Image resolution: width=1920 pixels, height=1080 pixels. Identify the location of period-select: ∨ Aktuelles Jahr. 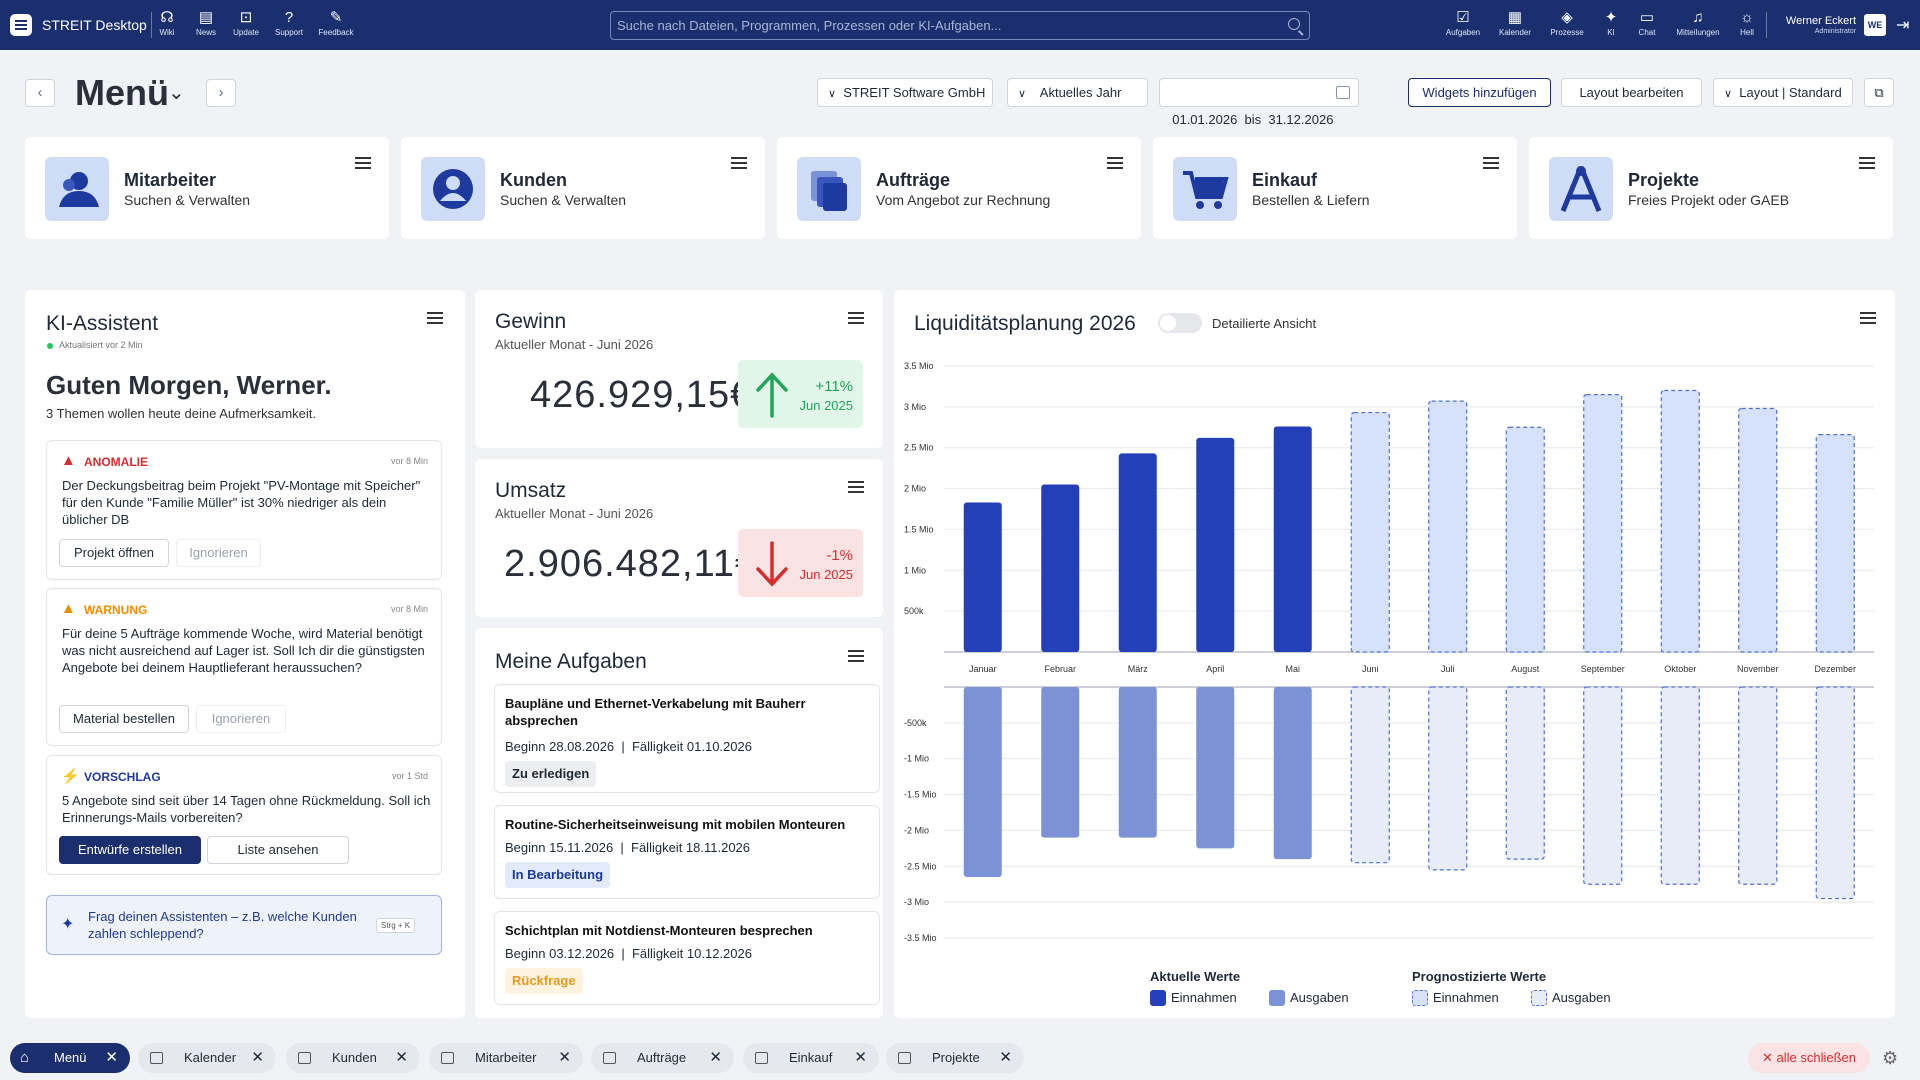
(1077, 92).